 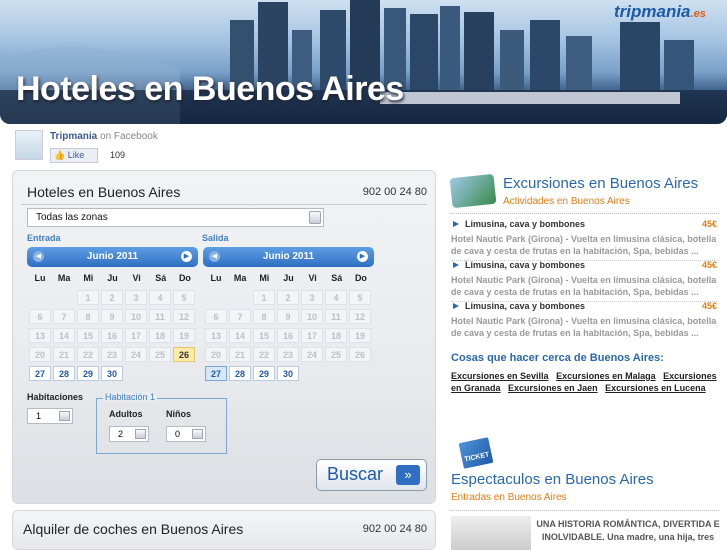 What do you see at coordinates (160, 354) in the screenshot?
I see `calendar-day: 25` at bounding box center [160, 354].